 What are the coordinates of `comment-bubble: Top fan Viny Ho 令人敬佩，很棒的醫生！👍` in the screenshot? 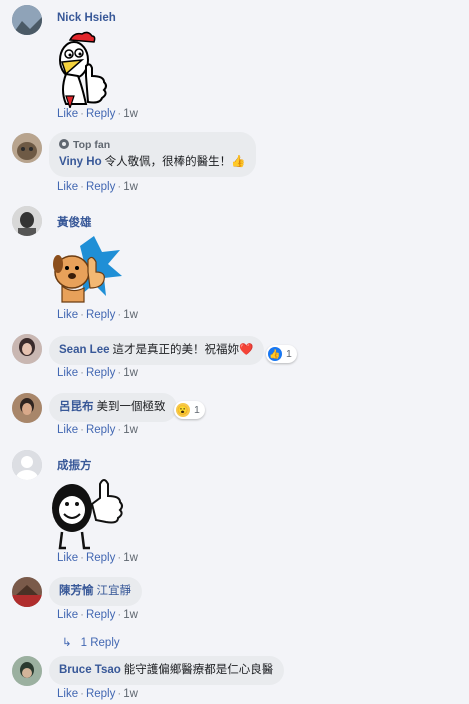 It's located at (153, 154).